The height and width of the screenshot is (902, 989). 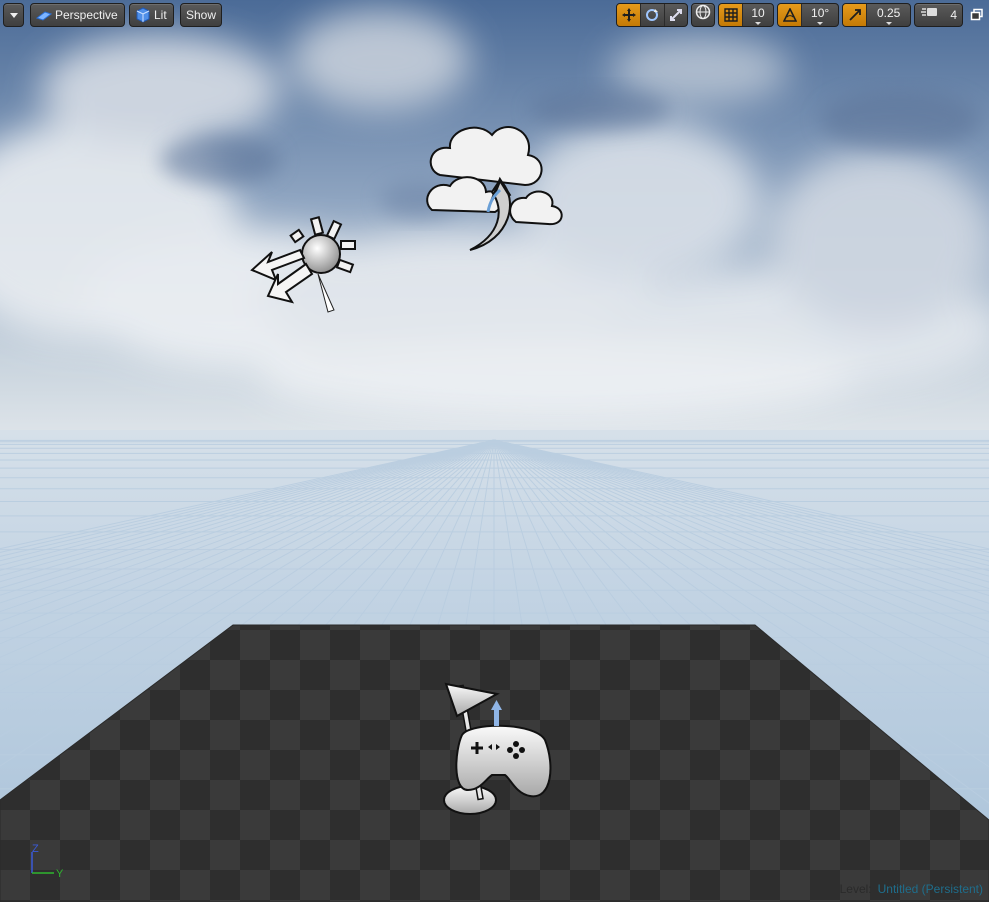 What do you see at coordinates (151, 15) in the screenshot?
I see `view-mode-button: Lit` at bounding box center [151, 15].